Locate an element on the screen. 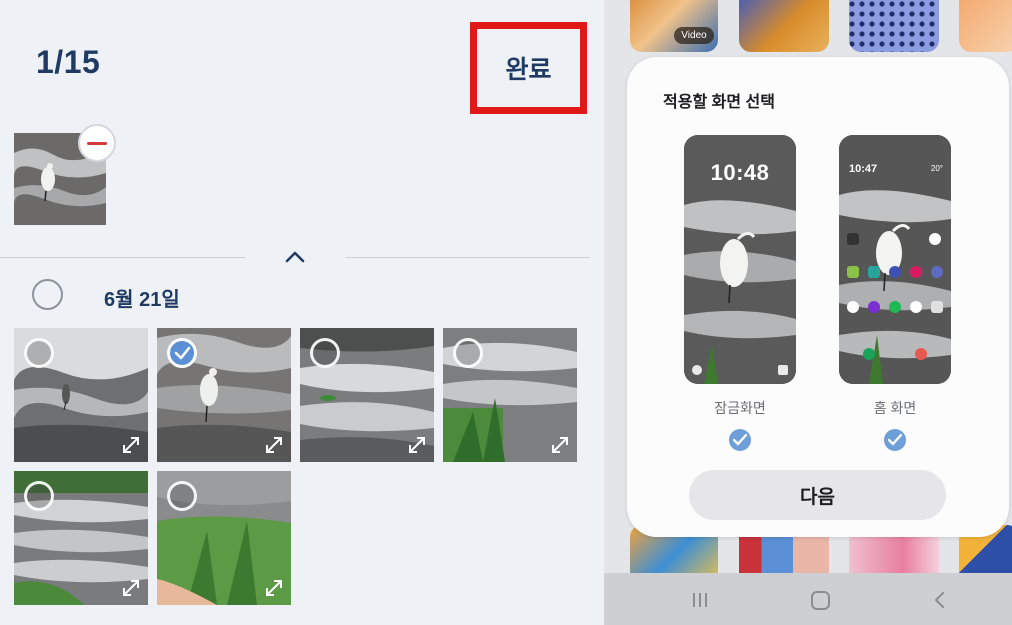  select-all-date-checkbox is located at coordinates (47, 294).